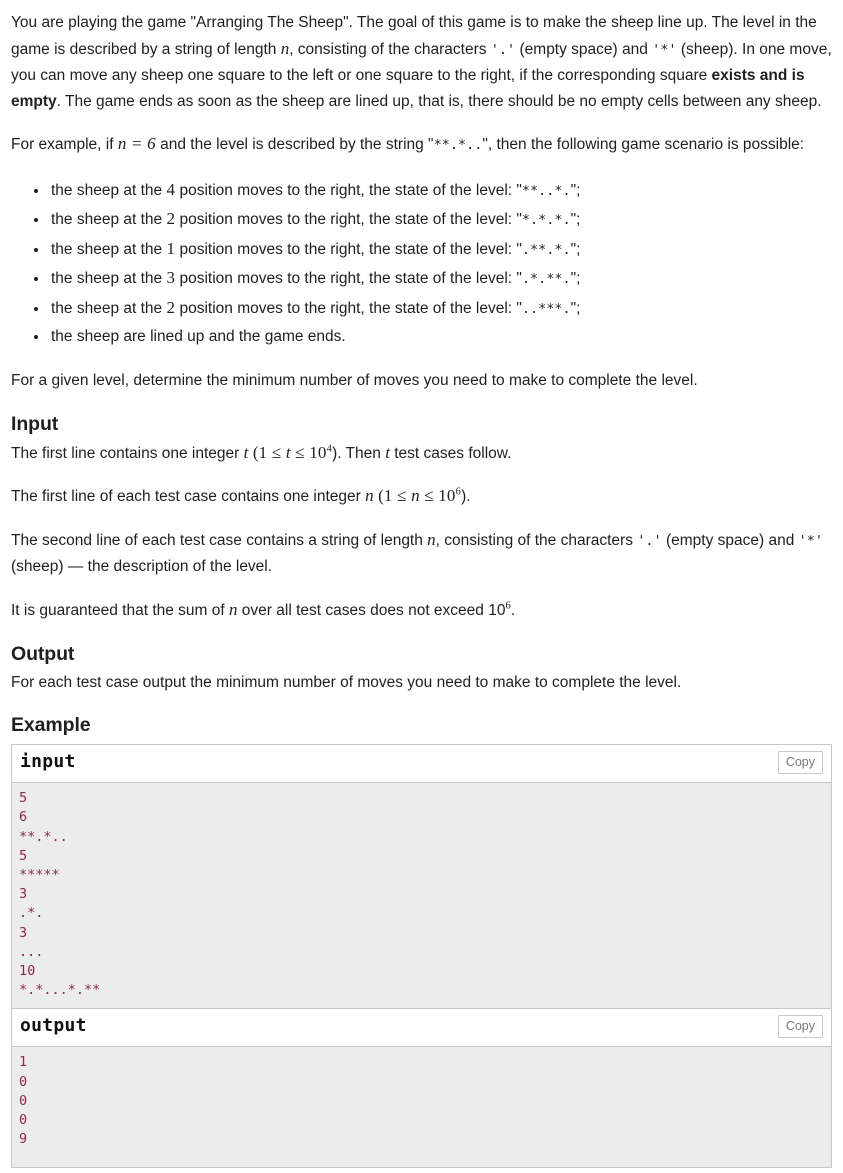 This screenshot has height=1173, width=843. What do you see at coordinates (359, 453) in the screenshot?
I see `input-p1-text-2: ). Then` at bounding box center [359, 453].